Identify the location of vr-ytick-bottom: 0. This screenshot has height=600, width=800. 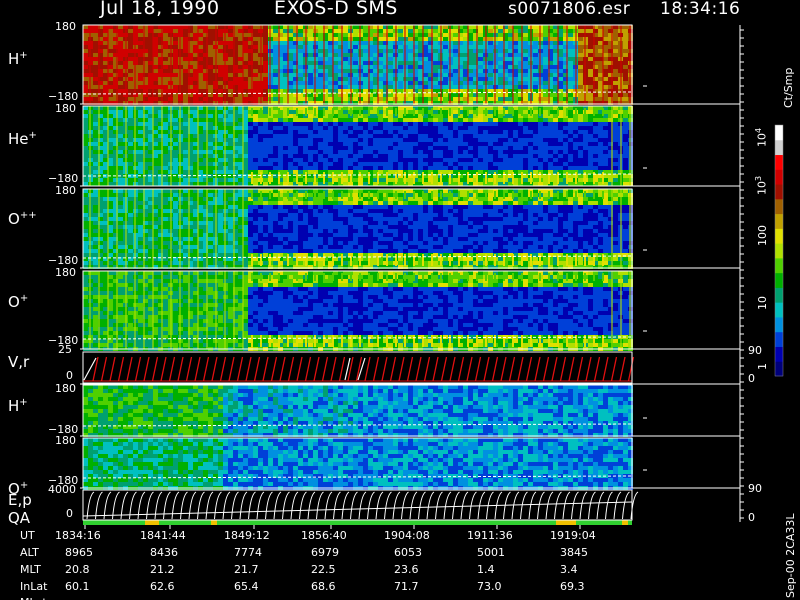
(69, 375).